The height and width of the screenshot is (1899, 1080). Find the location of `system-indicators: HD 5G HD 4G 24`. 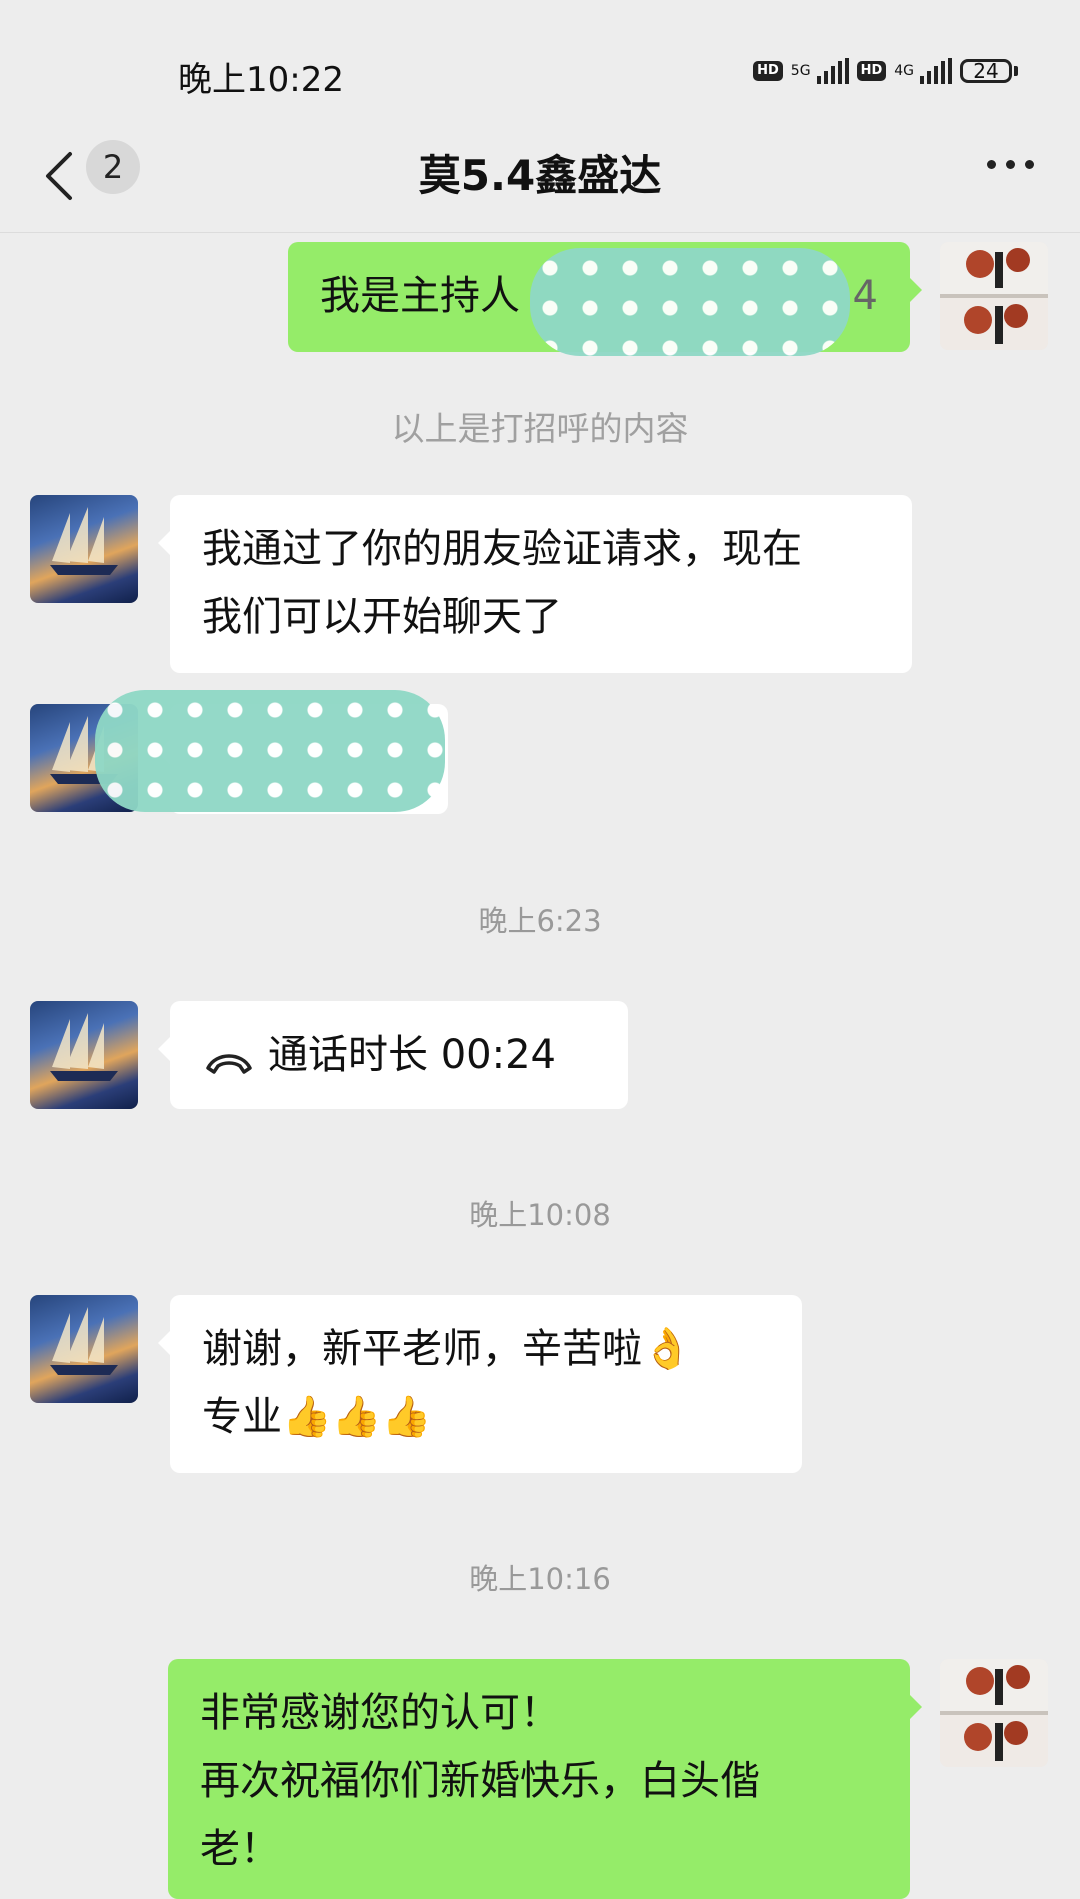

system-indicators: HD 5G HD 4G 24 is located at coordinates (885, 71).